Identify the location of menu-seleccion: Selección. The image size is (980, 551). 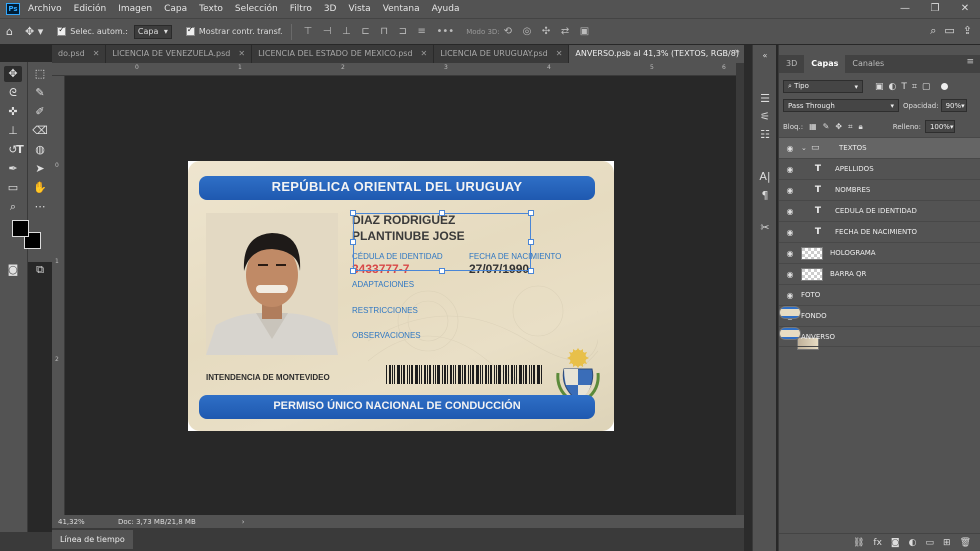
(256, 9).